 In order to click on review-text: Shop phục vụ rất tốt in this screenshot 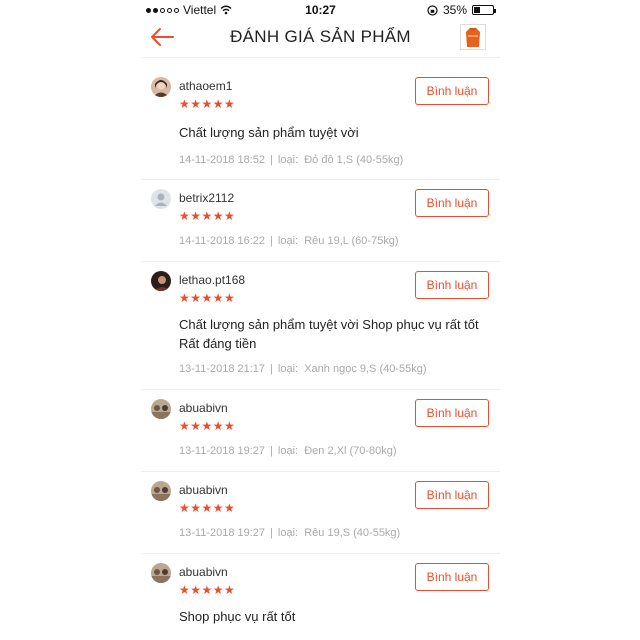, I will do `click(237, 616)`.